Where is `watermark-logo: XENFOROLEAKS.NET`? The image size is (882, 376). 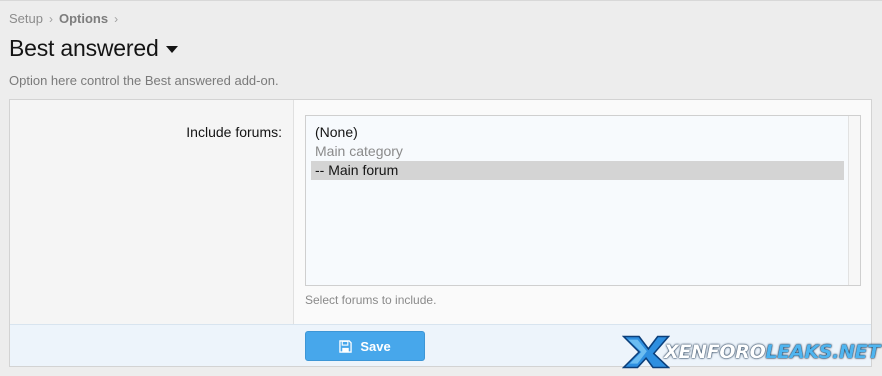 watermark-logo: XENFOROLEAKS.NET is located at coordinates (751, 352).